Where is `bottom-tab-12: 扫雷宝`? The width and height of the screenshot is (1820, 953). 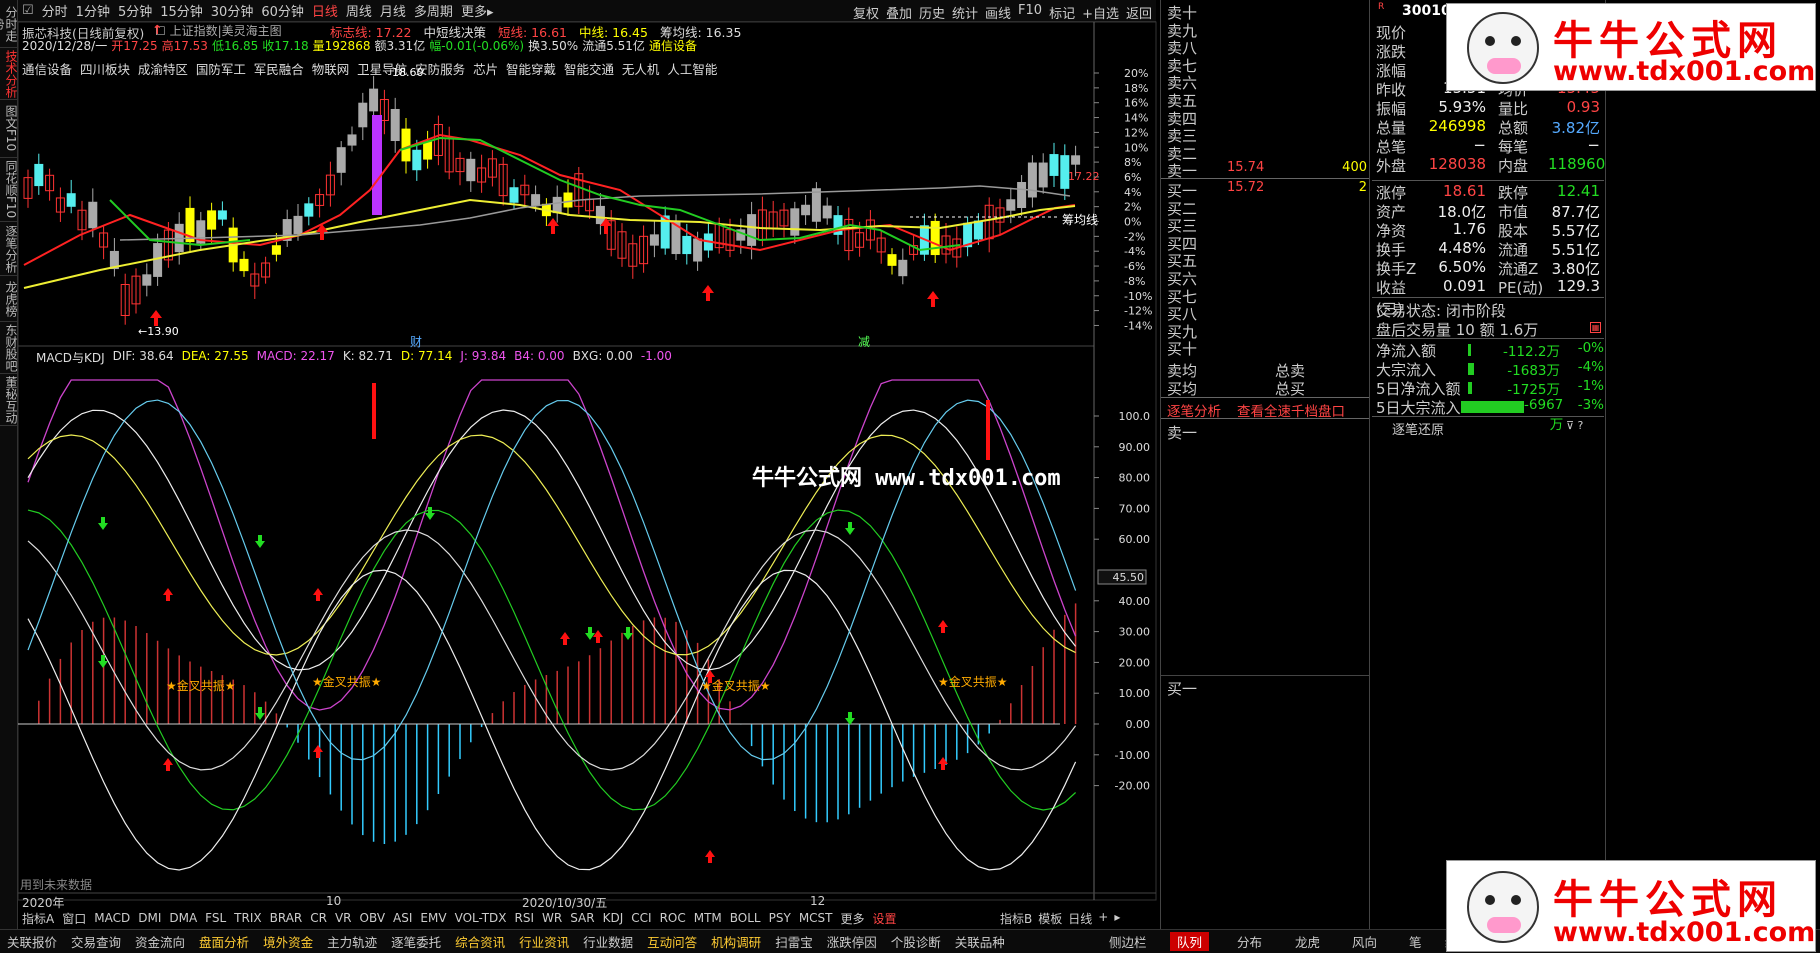
bottom-tab-12: 扫雷宝 is located at coordinates (794, 941).